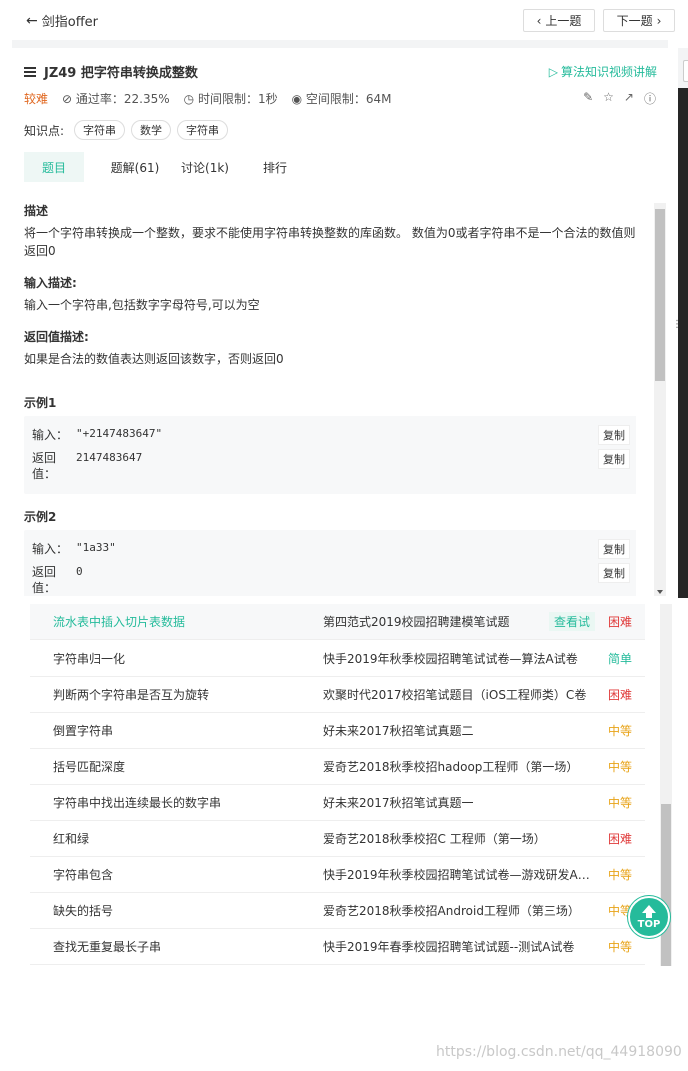 This screenshot has width=688, height=1071. I want to click on edit-icon: ✎, so click(588, 98).